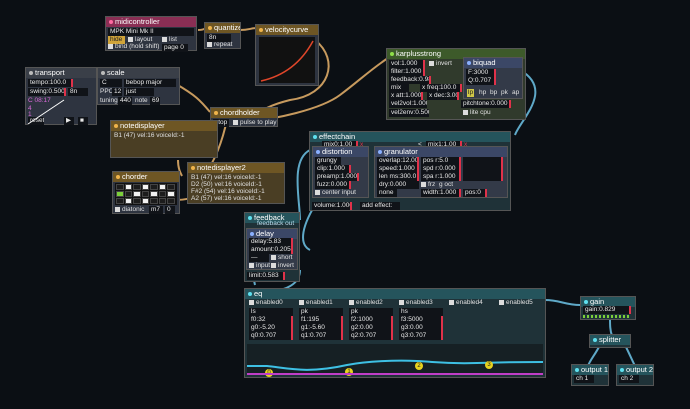  I want to click on xdec-slider: x dec:3.00, so click(443, 96).